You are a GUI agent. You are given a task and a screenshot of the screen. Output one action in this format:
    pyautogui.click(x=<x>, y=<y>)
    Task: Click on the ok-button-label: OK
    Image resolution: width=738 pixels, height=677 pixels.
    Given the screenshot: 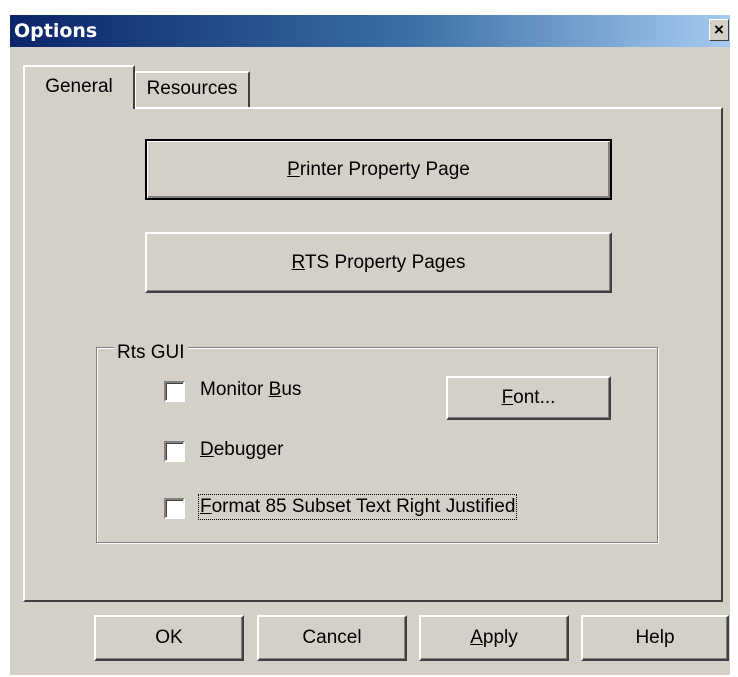 What is the action you would take?
    pyautogui.click(x=169, y=637)
    